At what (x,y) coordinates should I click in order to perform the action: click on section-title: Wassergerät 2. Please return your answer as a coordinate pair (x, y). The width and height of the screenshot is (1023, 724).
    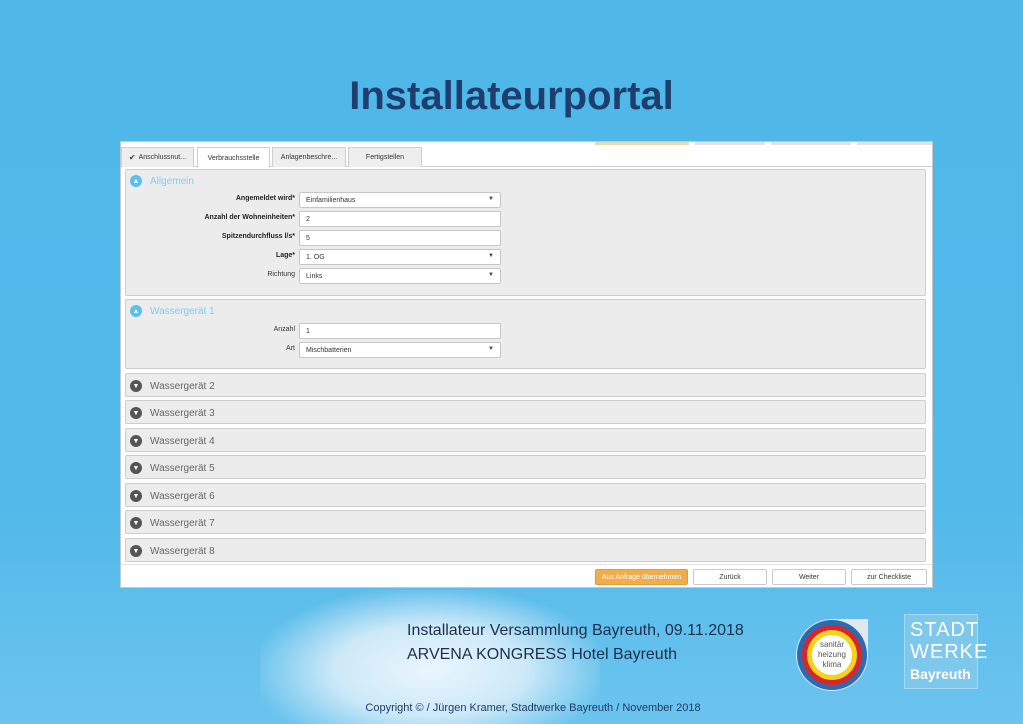
    Looking at the image, I should click on (182, 386).